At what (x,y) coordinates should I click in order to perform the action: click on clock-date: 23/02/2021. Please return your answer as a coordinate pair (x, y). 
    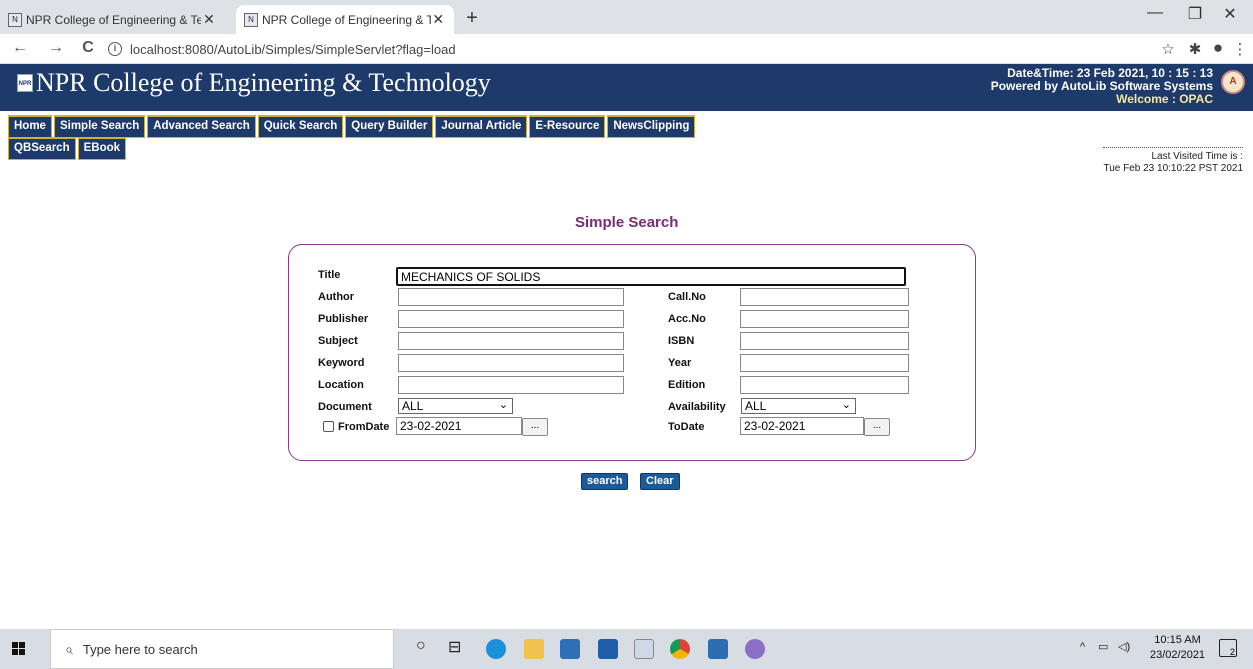
    Looking at the image, I should click on (1178, 655).